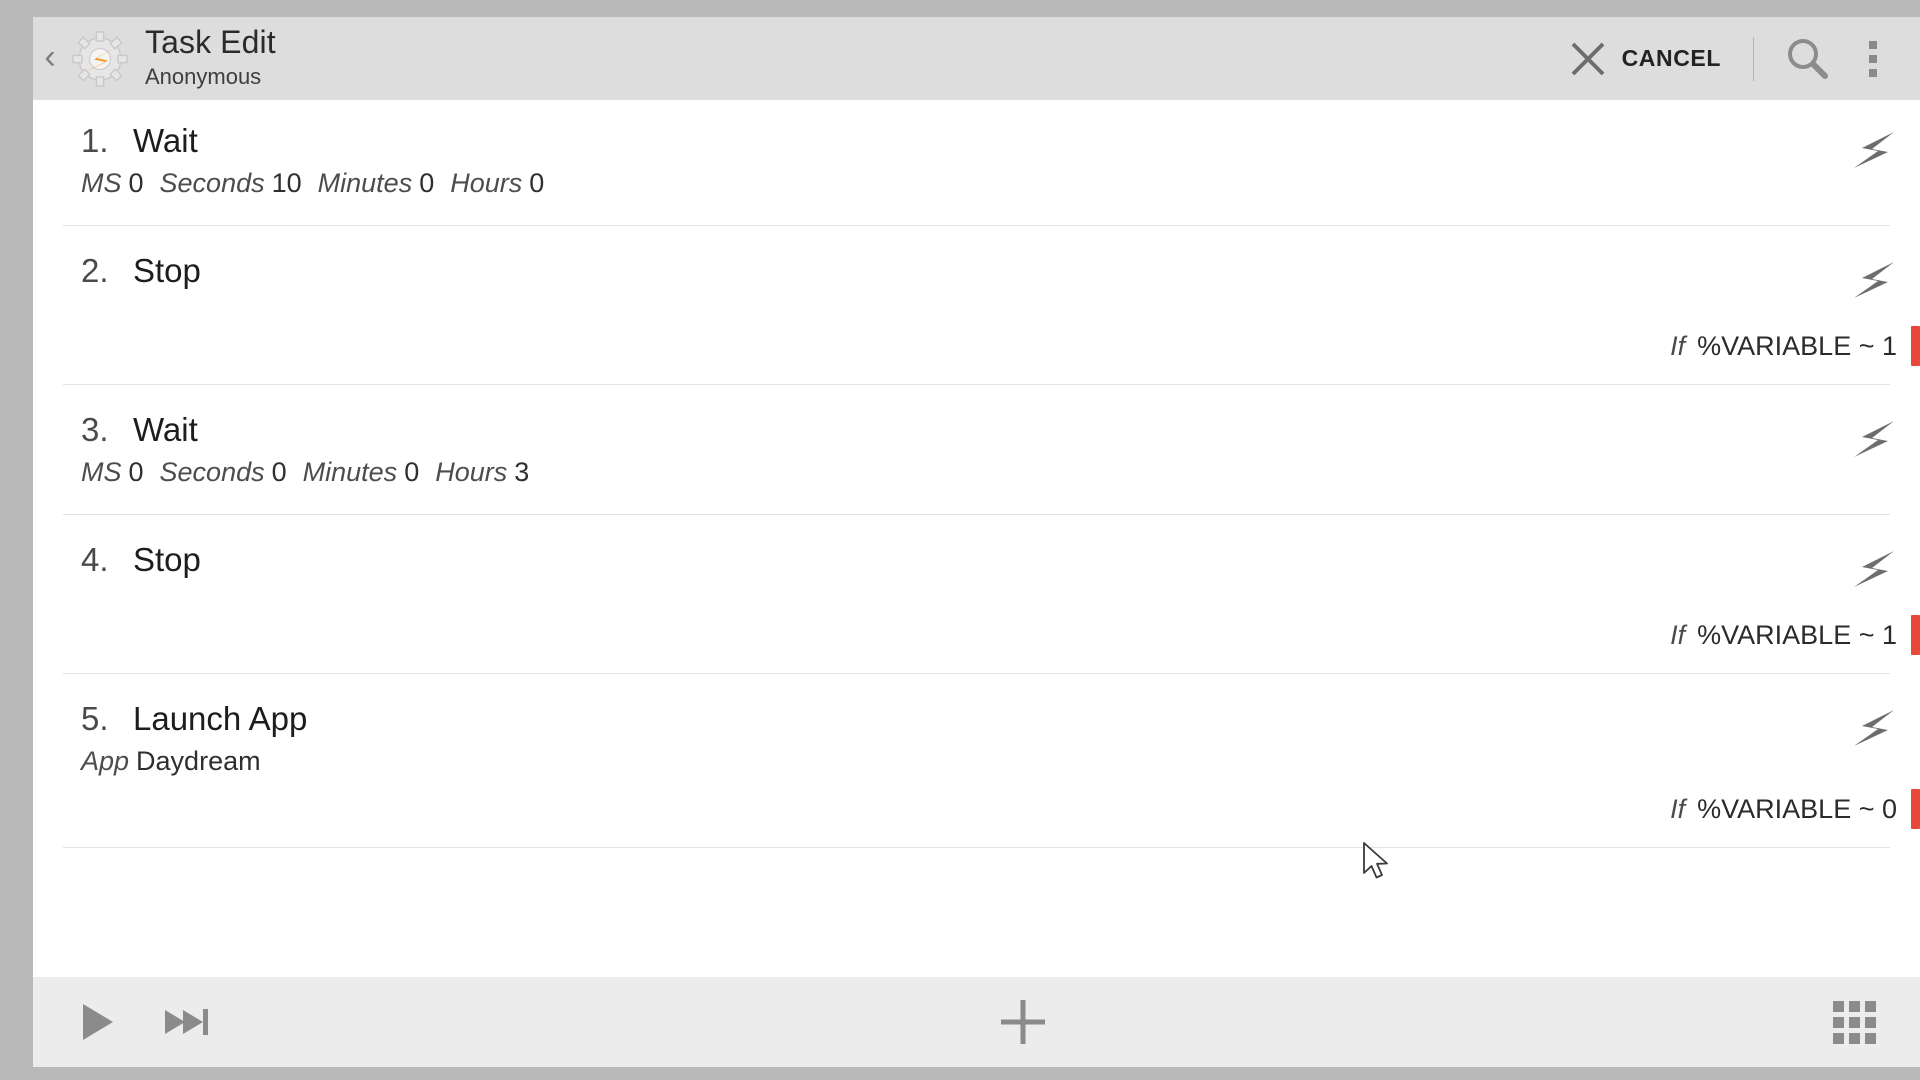 This screenshot has width=1920, height=1080. What do you see at coordinates (976, 58) in the screenshot?
I see `app-header: ‹ Task Edit Anonymous CANCEL` at bounding box center [976, 58].